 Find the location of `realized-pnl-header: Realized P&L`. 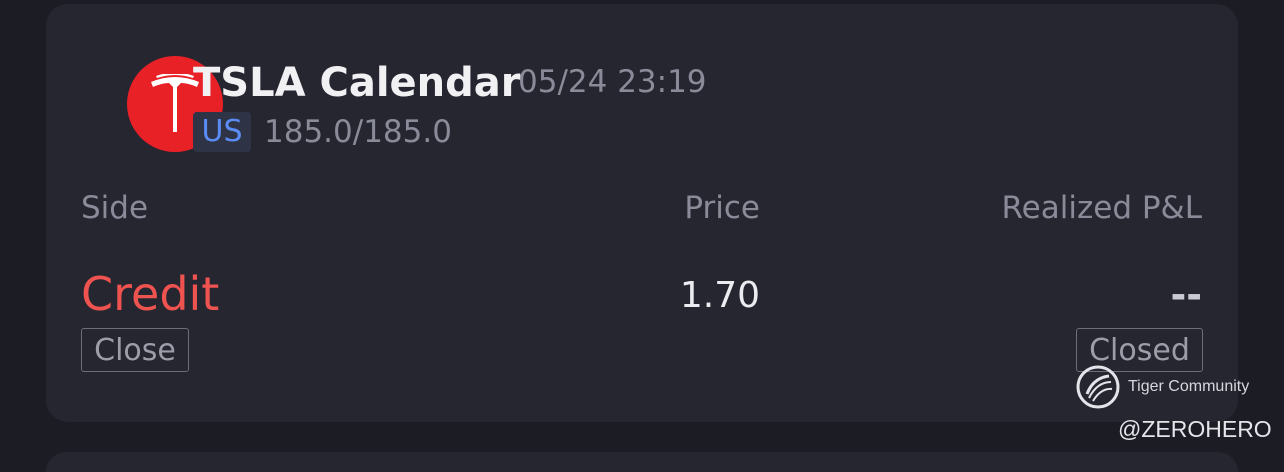

realized-pnl-header: Realized P&L is located at coordinates (1101, 208).